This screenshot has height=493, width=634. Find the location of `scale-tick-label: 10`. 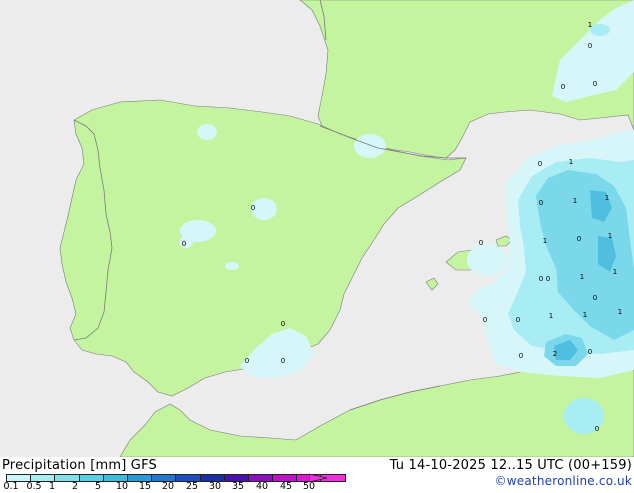

scale-tick-label: 10 is located at coordinates (122, 486).